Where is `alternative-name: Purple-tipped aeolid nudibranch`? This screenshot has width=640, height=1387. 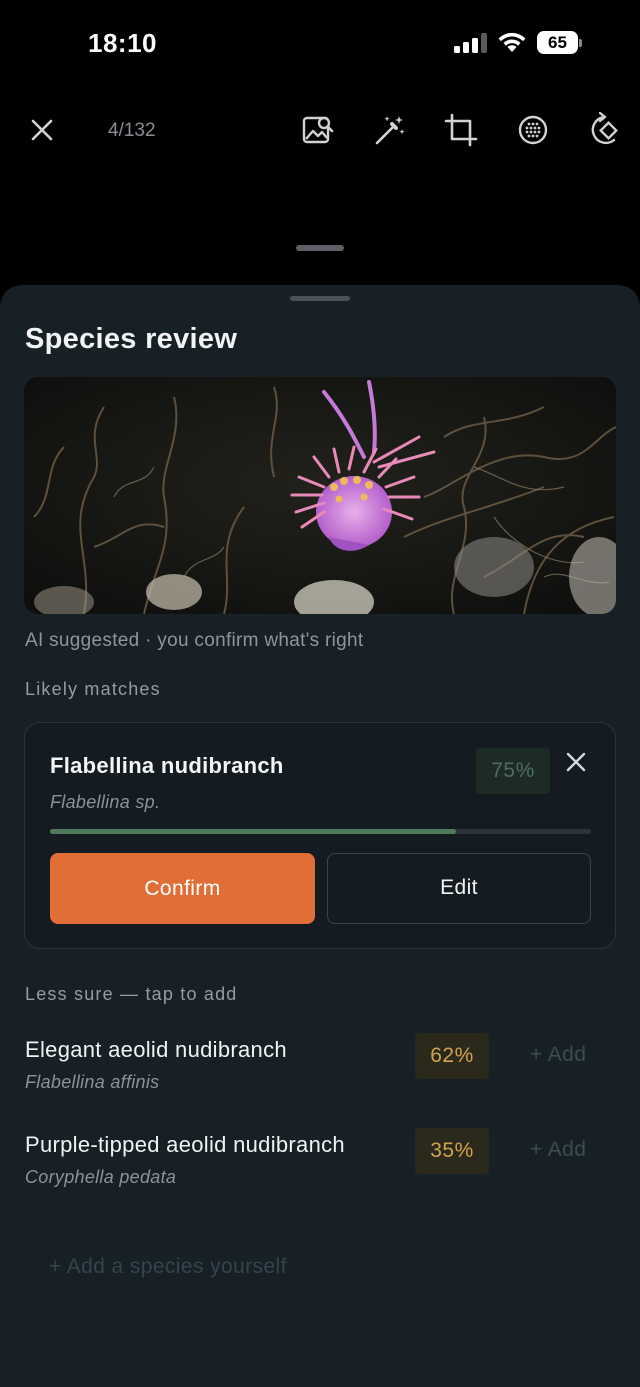
alternative-name: Purple-tipped aeolid nudibranch is located at coordinates (185, 1144).